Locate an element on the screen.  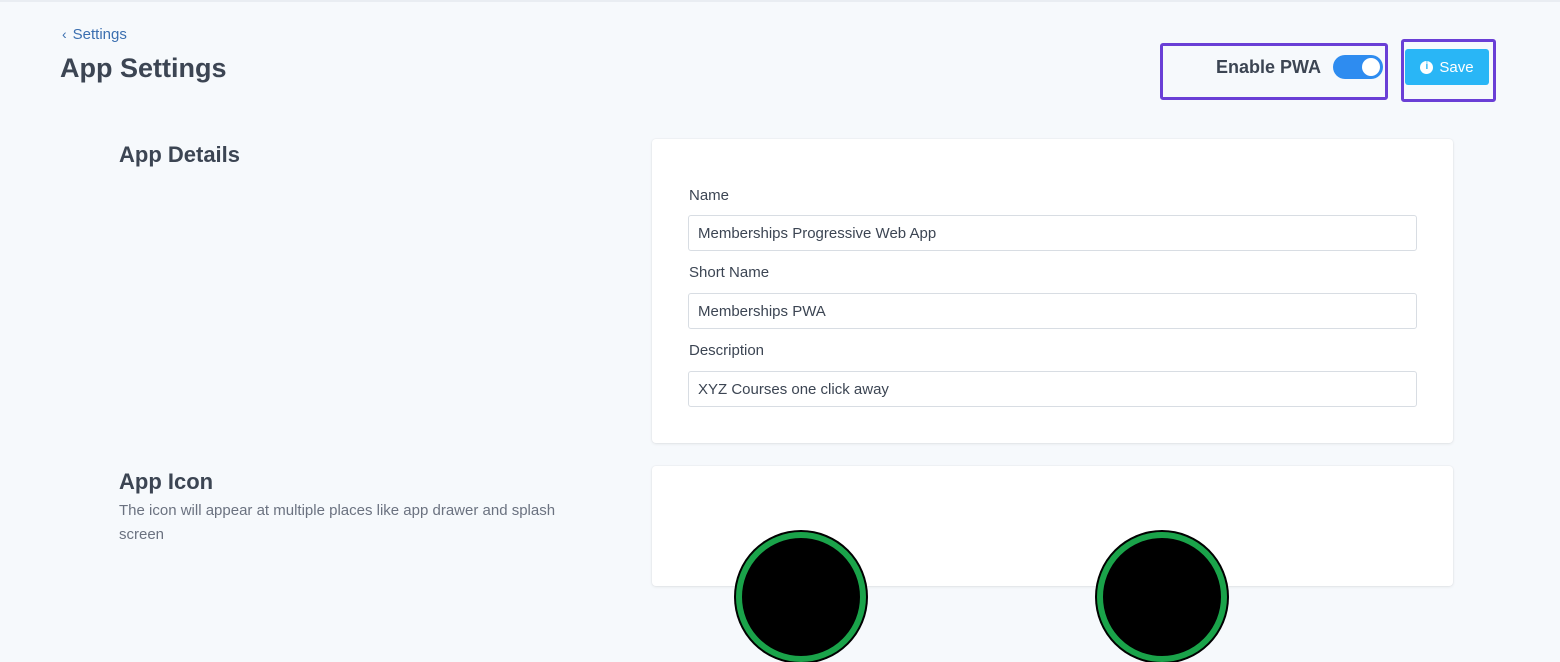
description-input is located at coordinates (1052, 389).